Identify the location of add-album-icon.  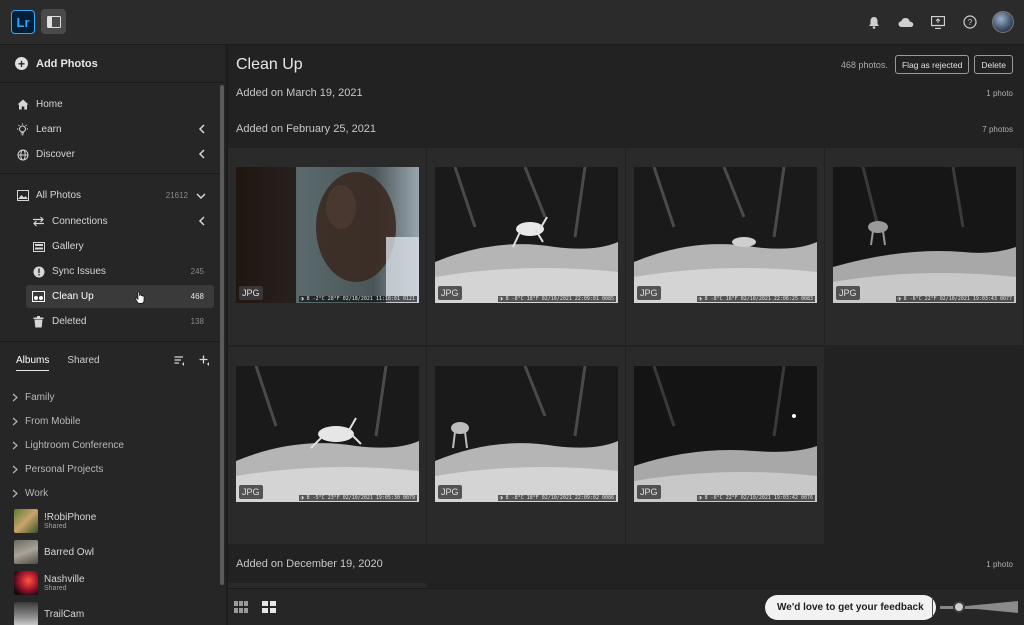
(204, 360).